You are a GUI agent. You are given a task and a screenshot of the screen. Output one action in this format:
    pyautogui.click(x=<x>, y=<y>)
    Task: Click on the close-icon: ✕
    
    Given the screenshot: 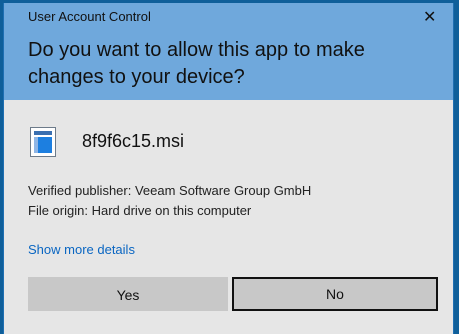 What is the action you would take?
    pyautogui.click(x=430, y=16)
    